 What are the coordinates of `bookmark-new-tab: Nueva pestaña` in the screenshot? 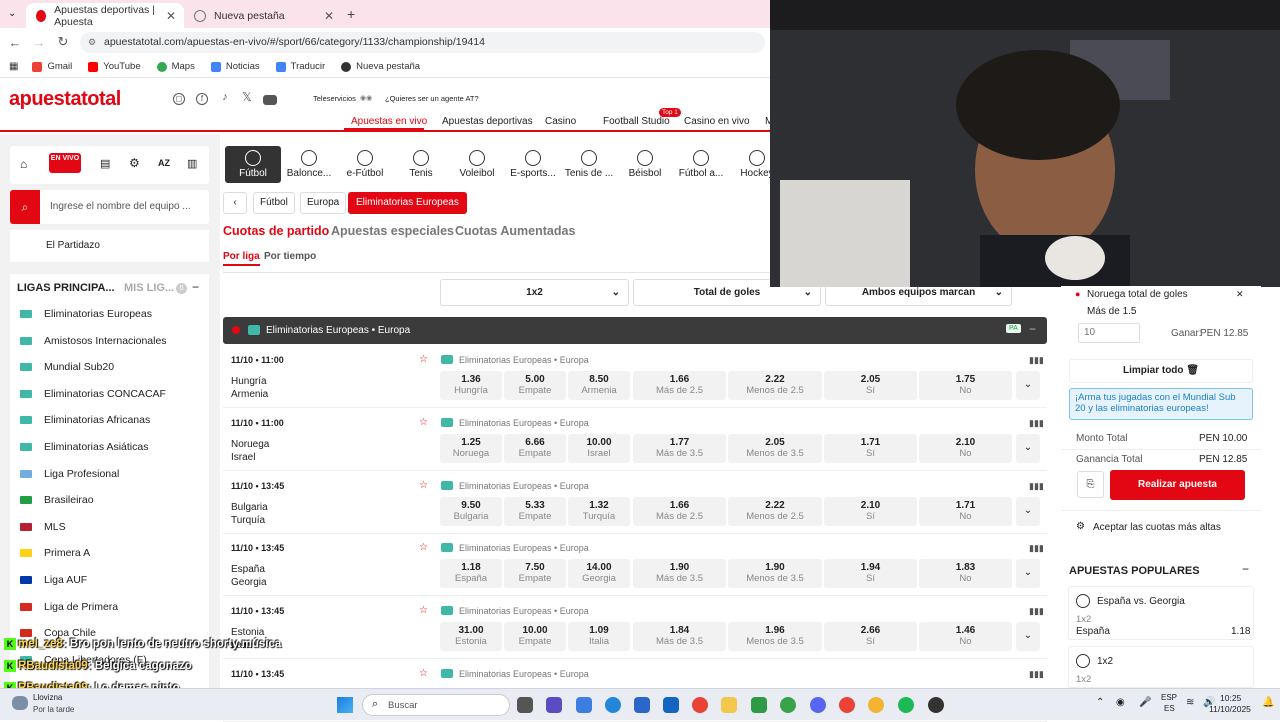 It's located at (380, 66).